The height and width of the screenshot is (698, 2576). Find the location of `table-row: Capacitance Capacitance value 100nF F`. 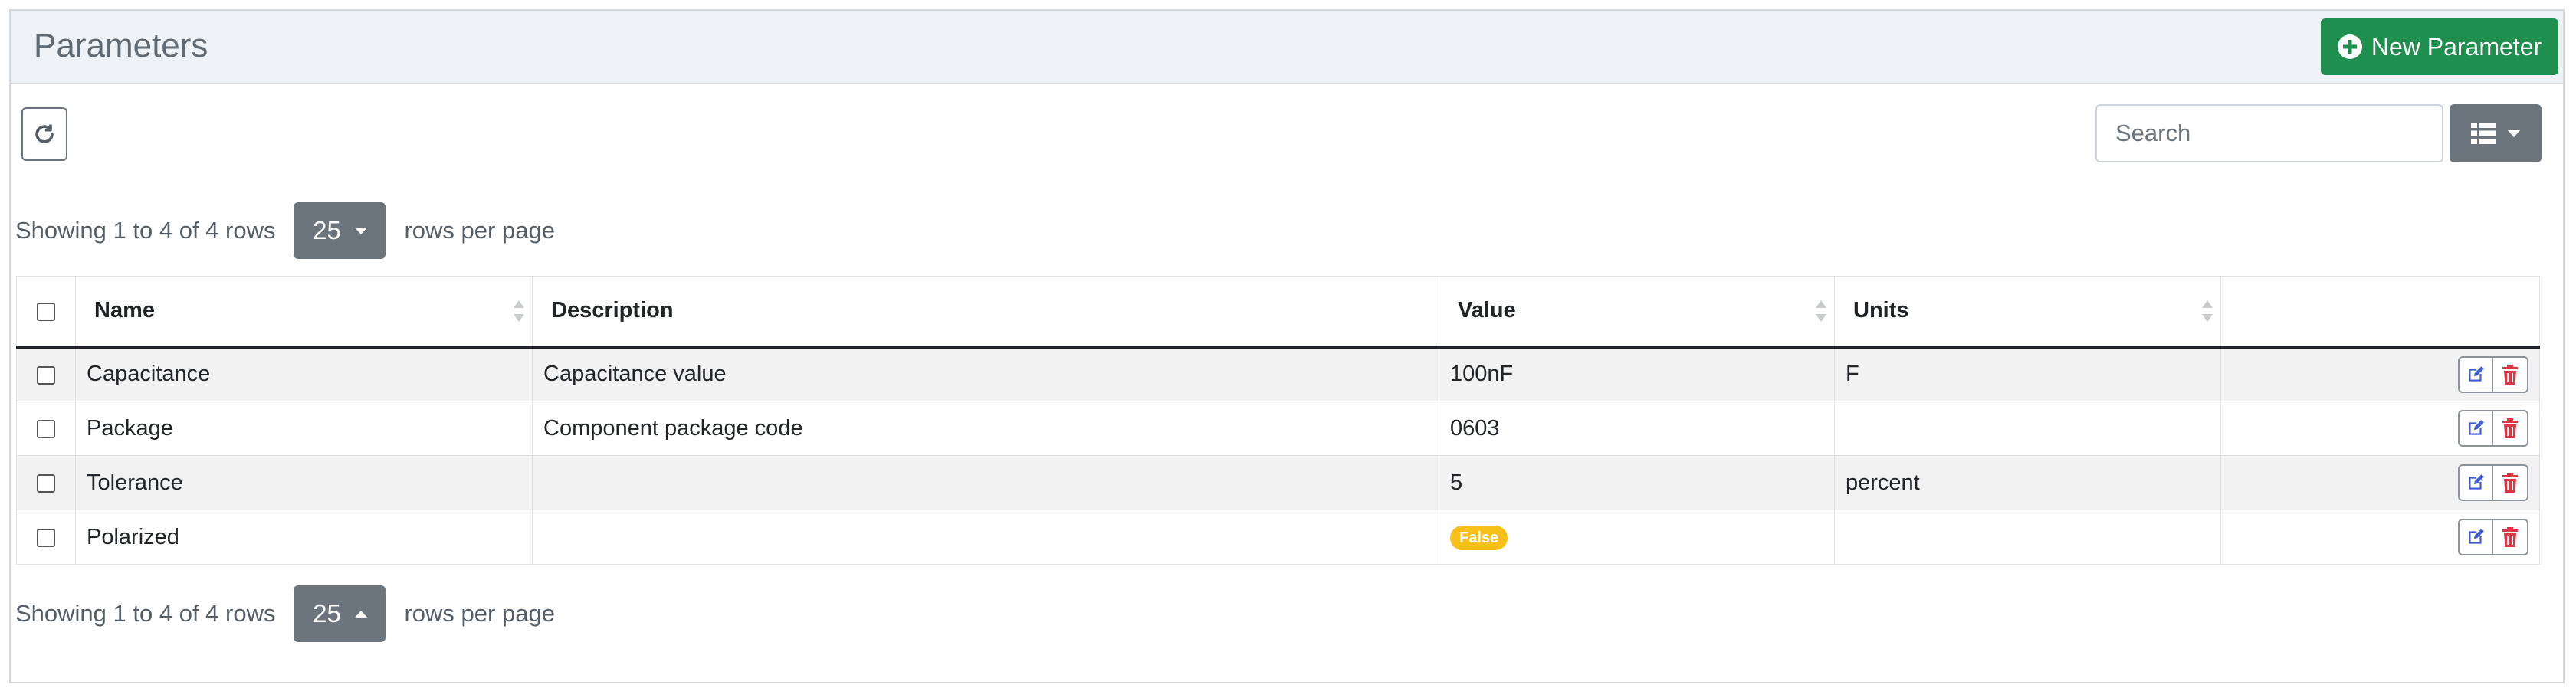

table-row: Capacitance Capacitance value 100nF F is located at coordinates (1278, 373).